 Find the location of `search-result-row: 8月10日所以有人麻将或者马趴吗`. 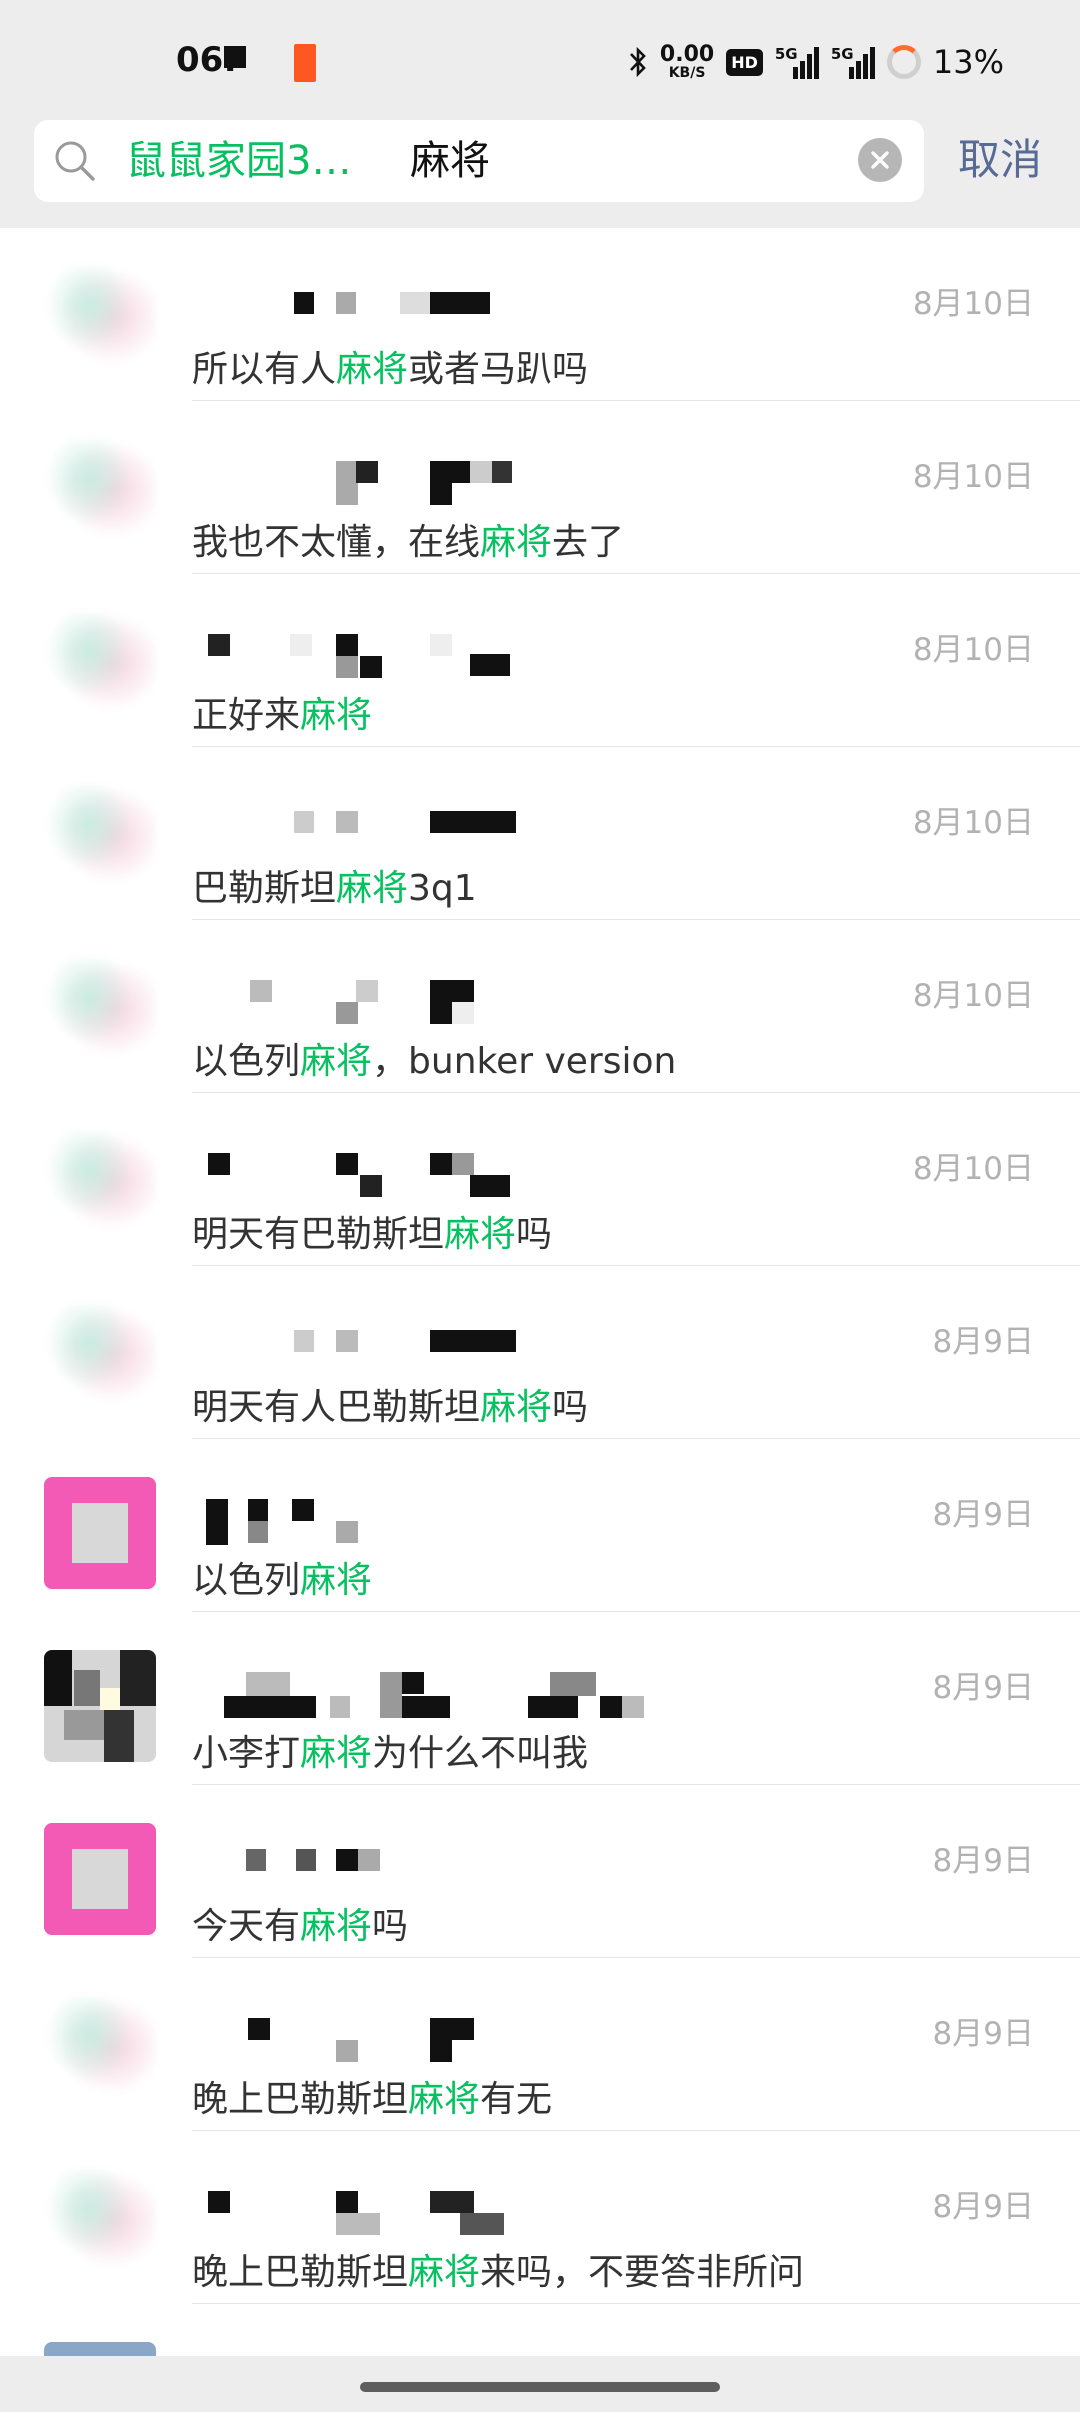

search-result-row: 8月10日所以有人麻将或者马趴吗 is located at coordinates (540, 314).